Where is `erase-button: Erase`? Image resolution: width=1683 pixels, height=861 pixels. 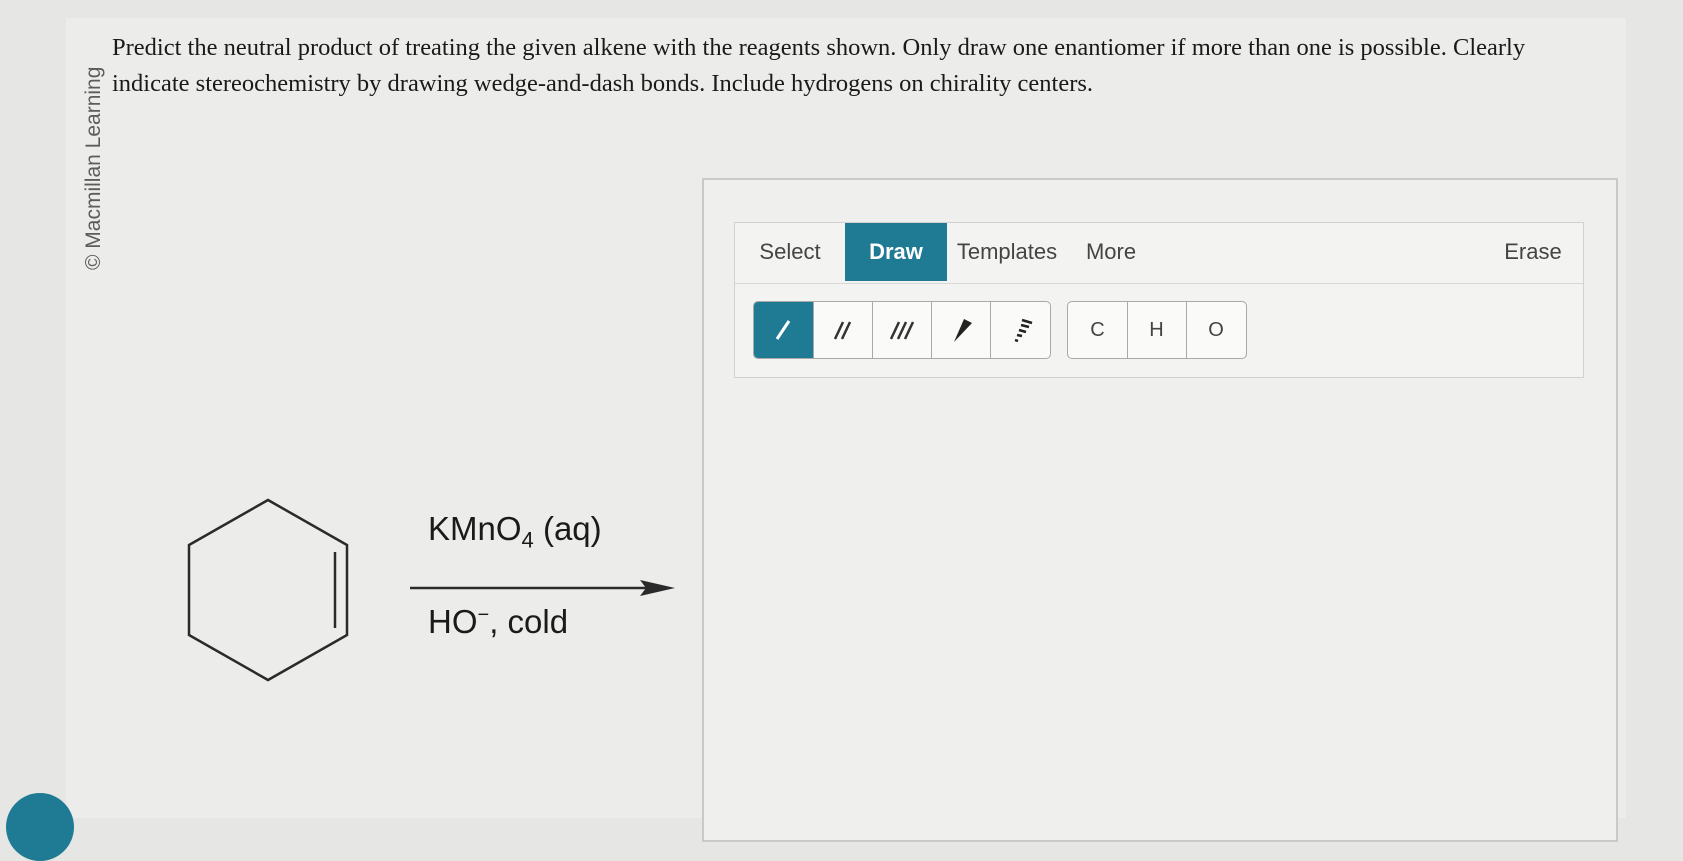
erase-button: Erase is located at coordinates (1533, 252).